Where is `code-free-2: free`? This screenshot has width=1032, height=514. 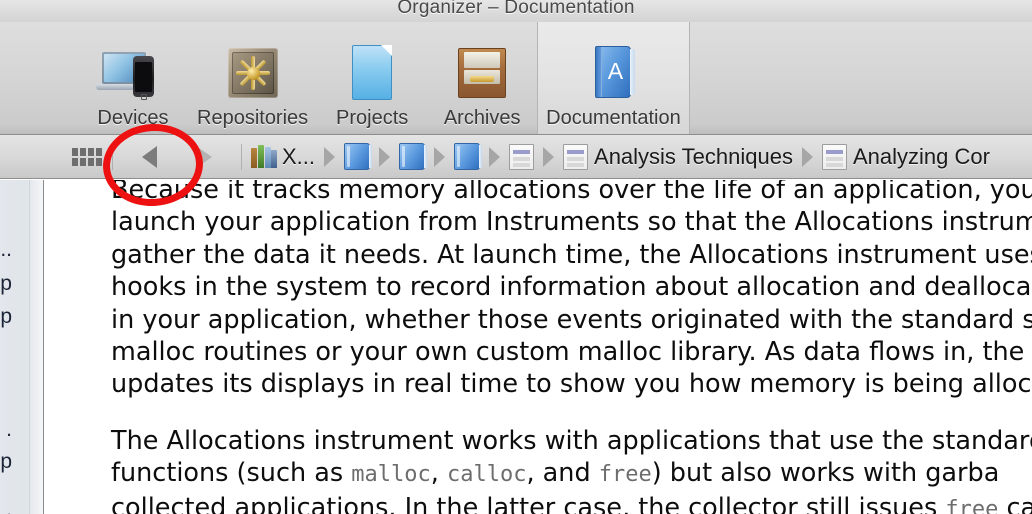
code-free-2: free is located at coordinates (972, 505).